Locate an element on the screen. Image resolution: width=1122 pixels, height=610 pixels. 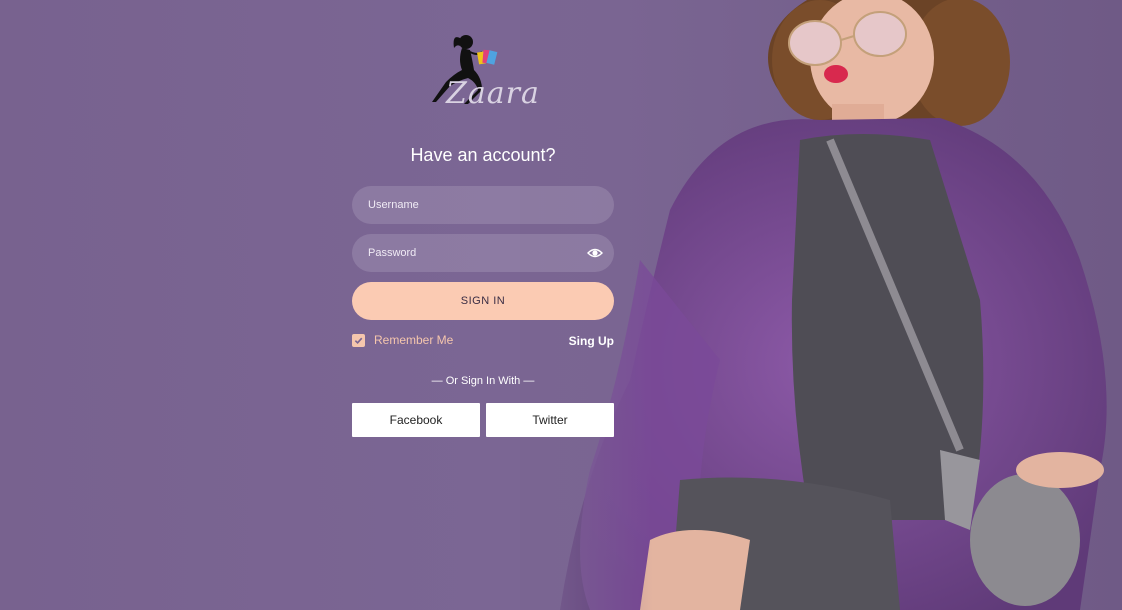
twitter-button: Twitter is located at coordinates (550, 420).